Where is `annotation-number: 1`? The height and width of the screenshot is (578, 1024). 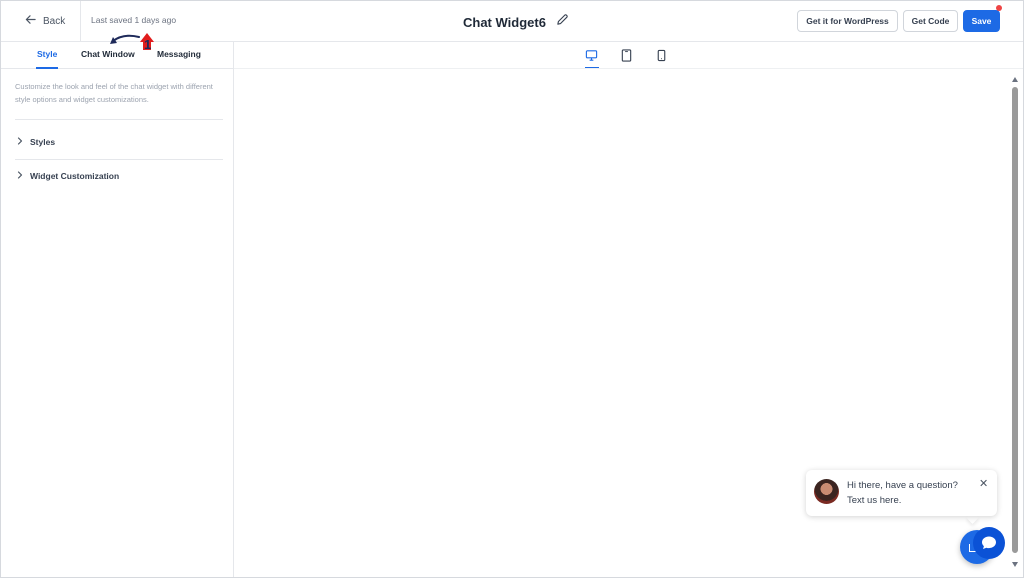 annotation-number: 1 is located at coordinates (147, 44).